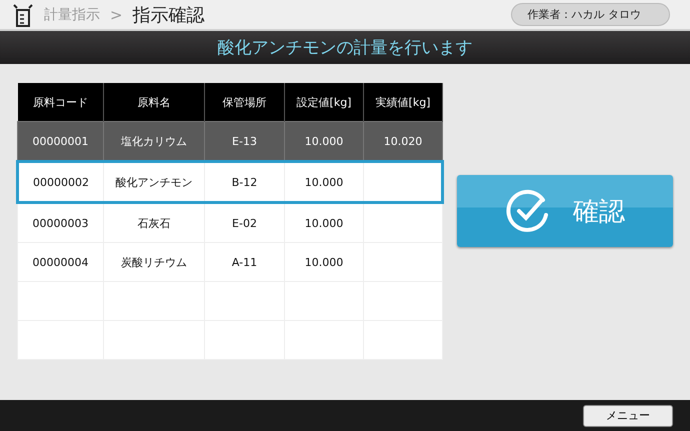 The width and height of the screenshot is (690, 431). Describe the element at coordinates (61, 102) in the screenshot. I see `column-header: 原料コード` at that location.